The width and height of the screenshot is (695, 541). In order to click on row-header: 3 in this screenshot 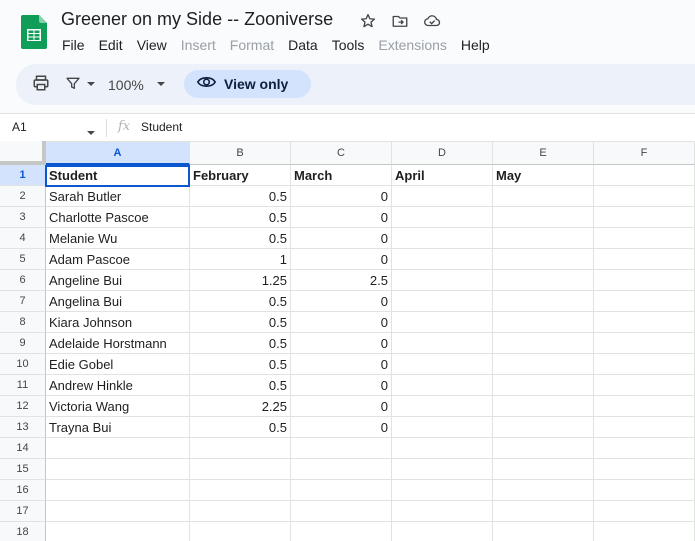, I will do `click(23, 217)`.